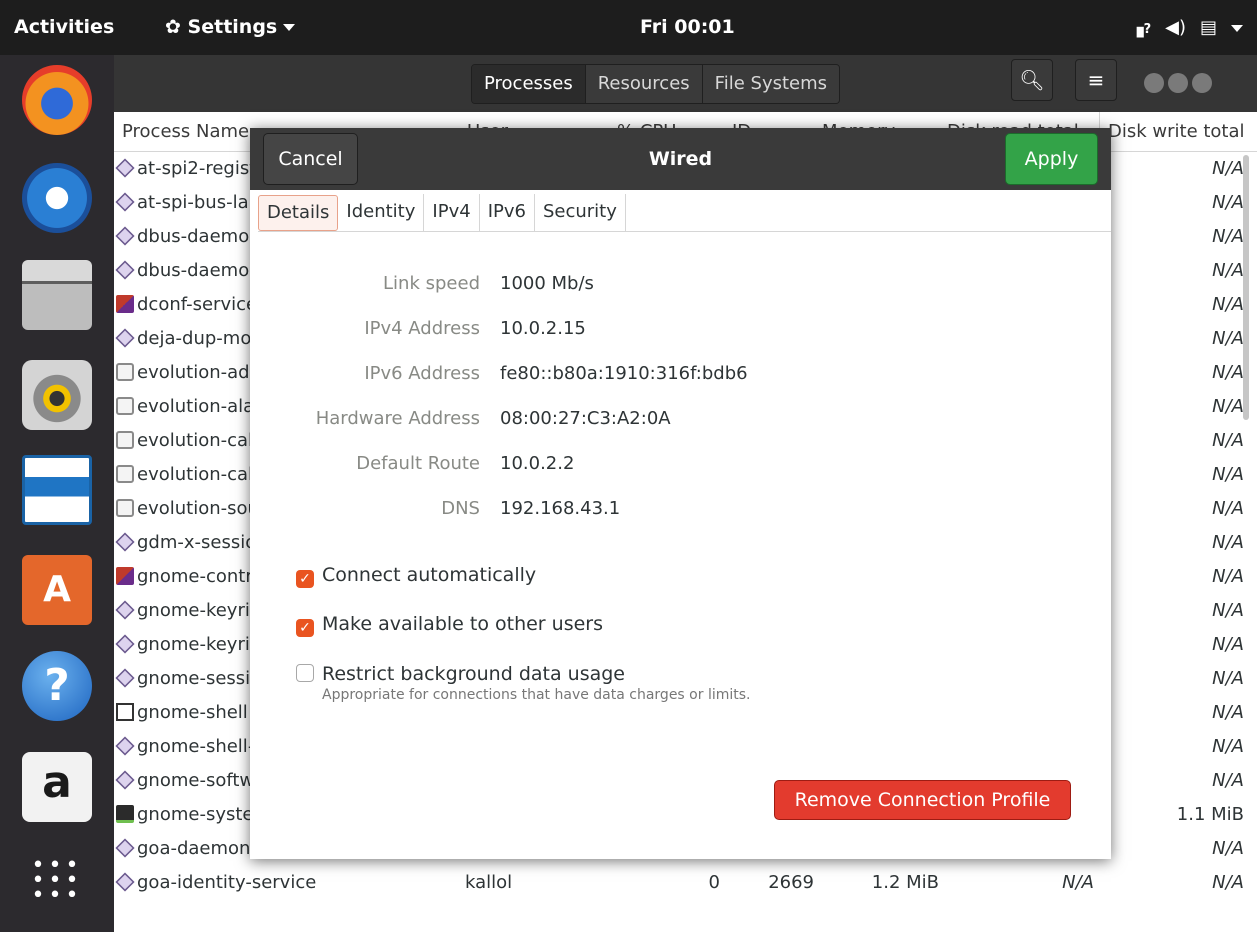 The height and width of the screenshot is (932, 1257). I want to click on tab-resources: Resources, so click(644, 84).